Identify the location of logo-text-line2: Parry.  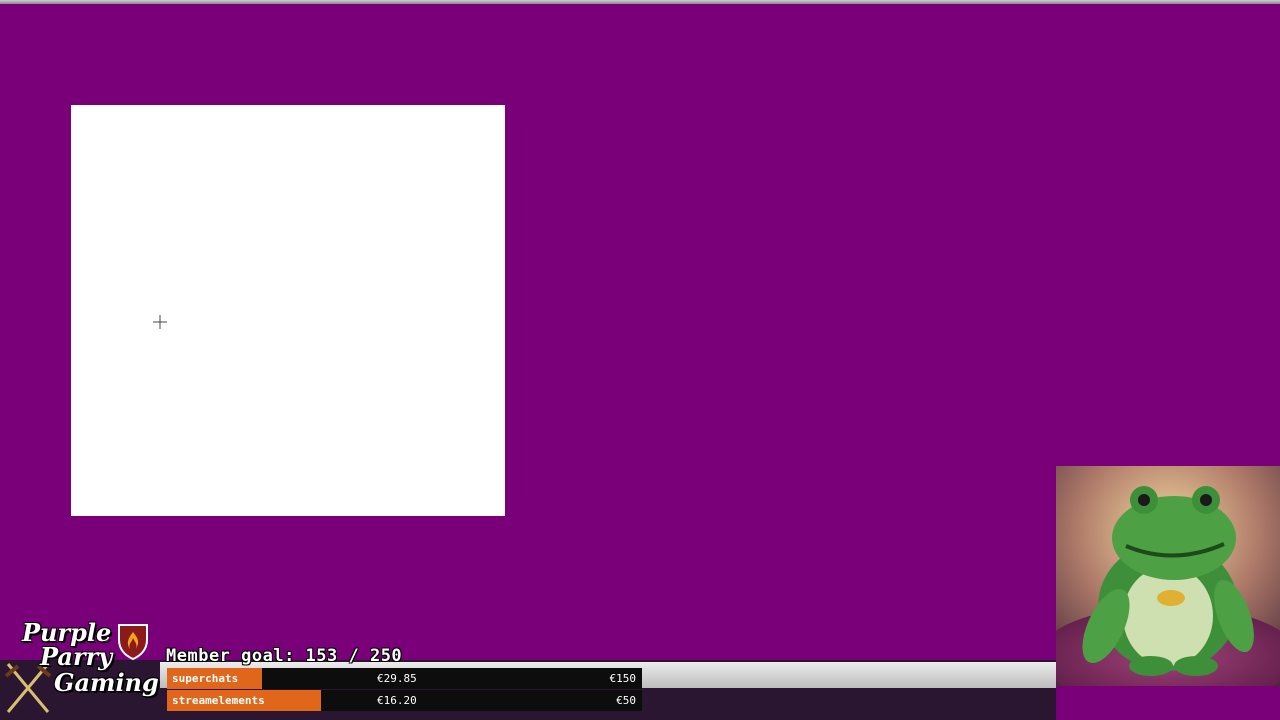
(76, 656).